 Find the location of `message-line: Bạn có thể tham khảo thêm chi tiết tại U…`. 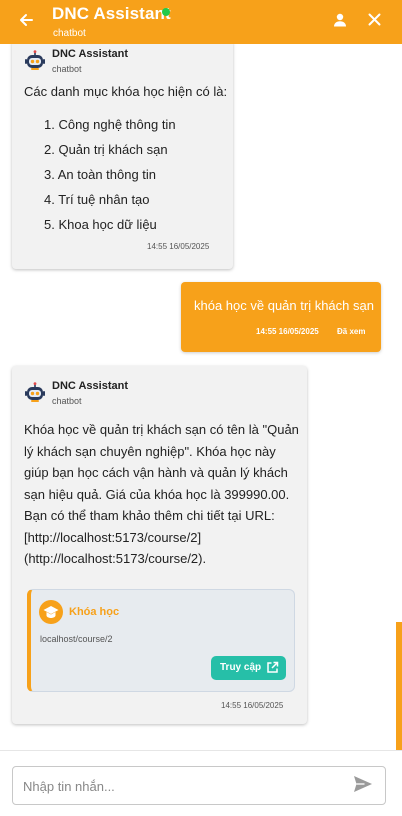

message-line: Bạn có thể tham khảo thêm chi tiết tại U… is located at coordinates (149, 515).